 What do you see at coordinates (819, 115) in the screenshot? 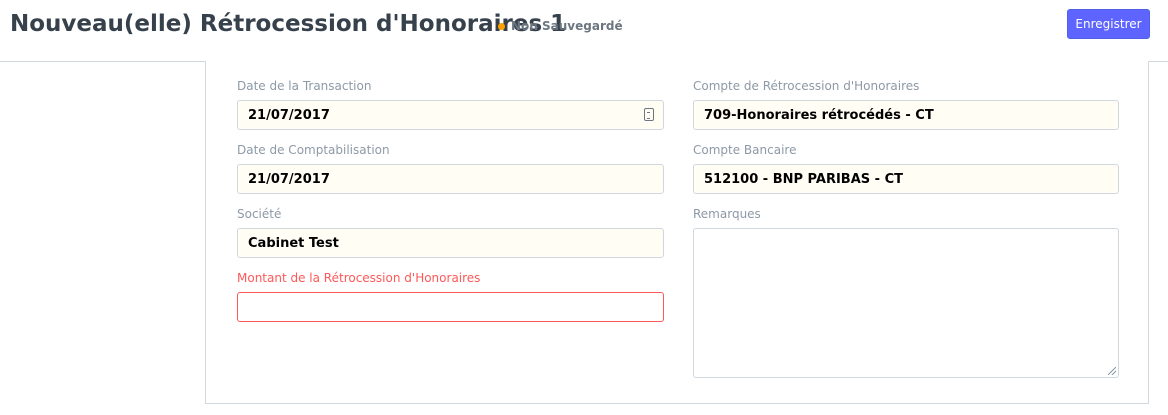
I see `fee-account-value: 709-Honoraires rétrocédés - CT` at bounding box center [819, 115].